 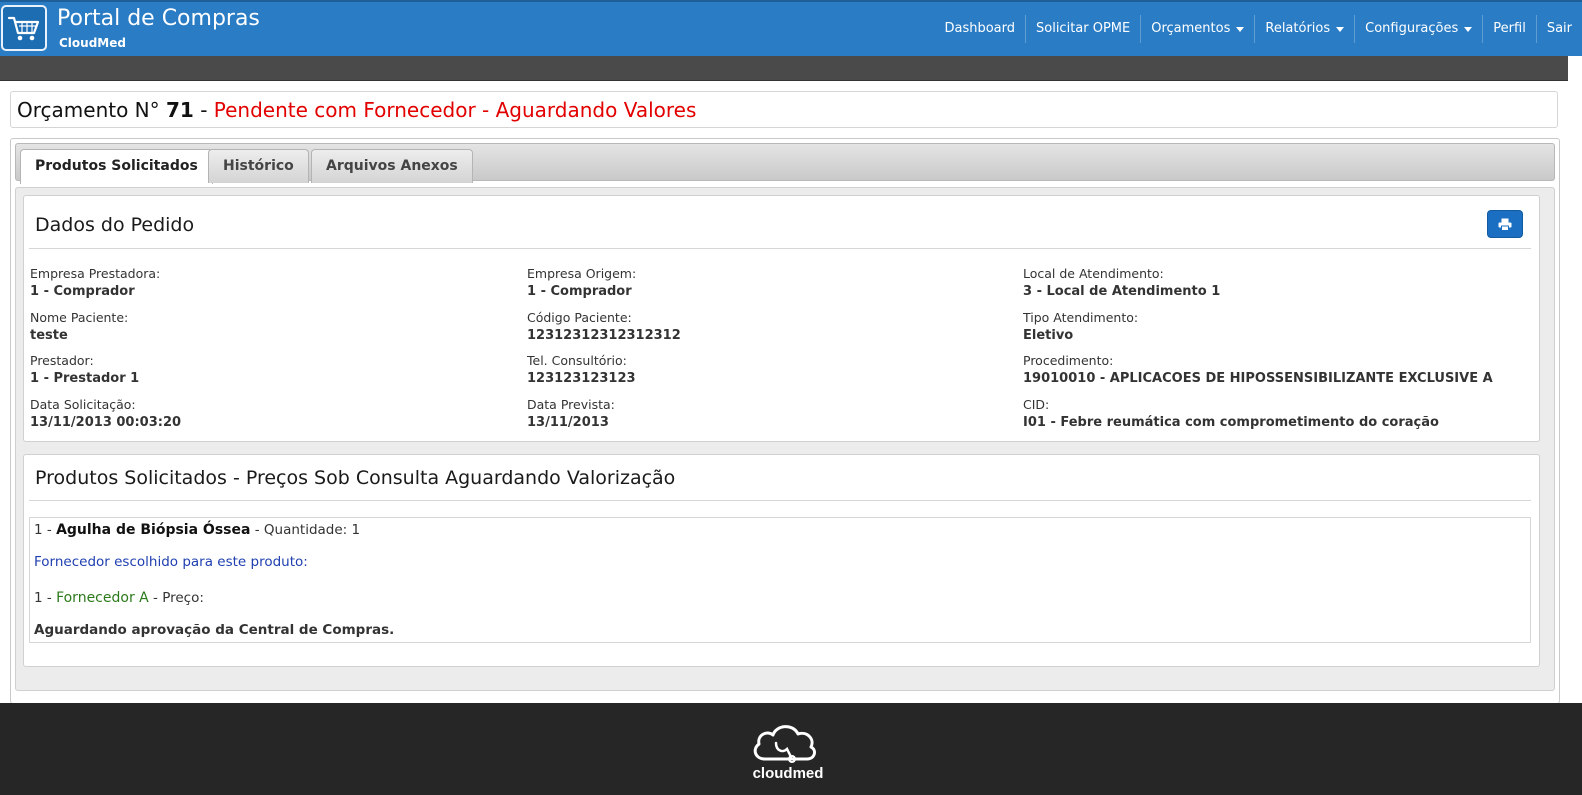 What do you see at coordinates (79, 317) in the screenshot?
I see `field-label: Nome Paciente:` at bounding box center [79, 317].